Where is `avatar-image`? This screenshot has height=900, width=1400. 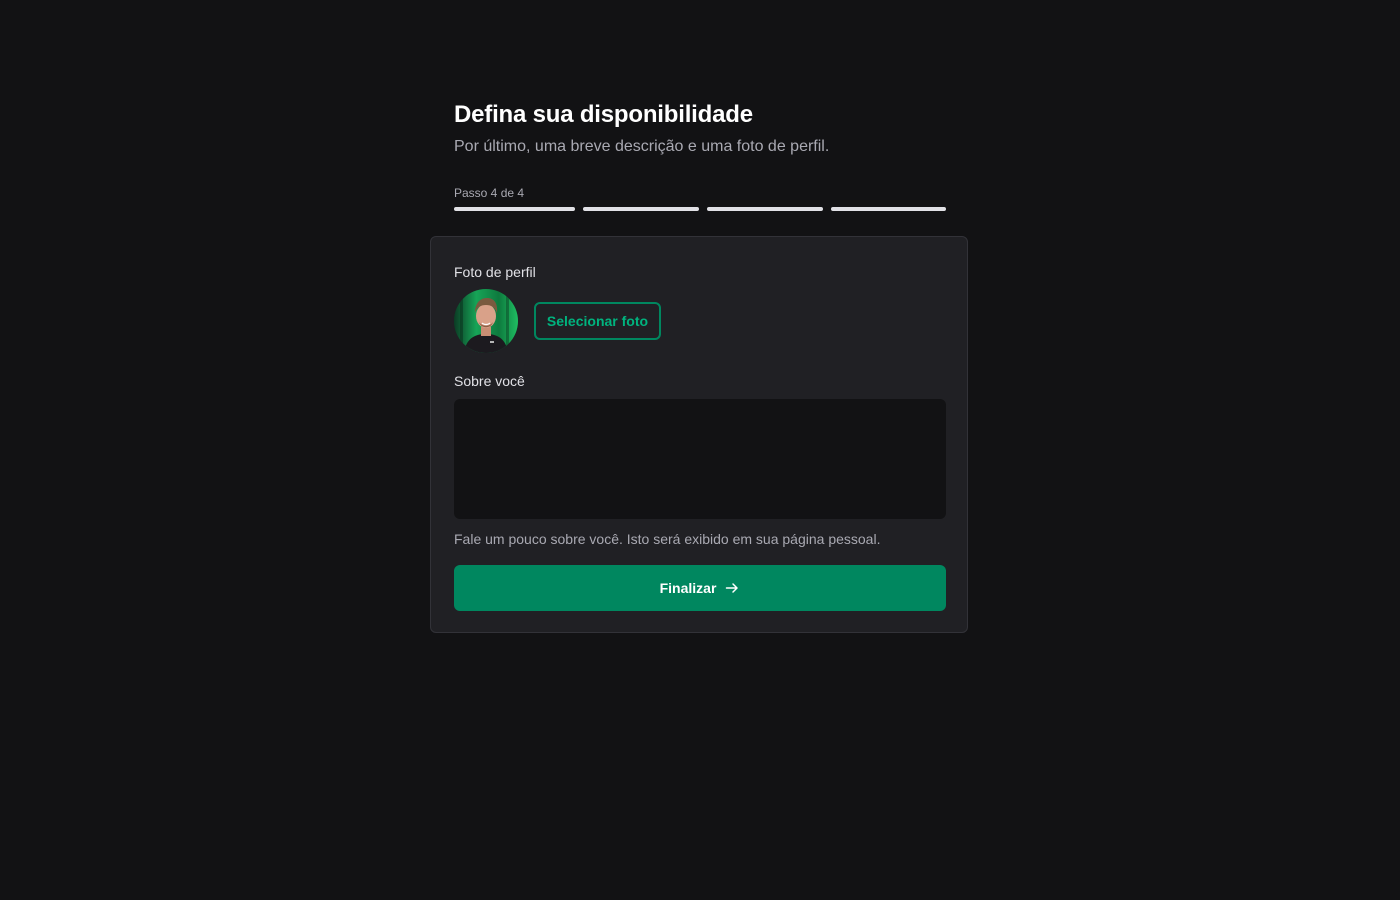
avatar-image is located at coordinates (486, 321).